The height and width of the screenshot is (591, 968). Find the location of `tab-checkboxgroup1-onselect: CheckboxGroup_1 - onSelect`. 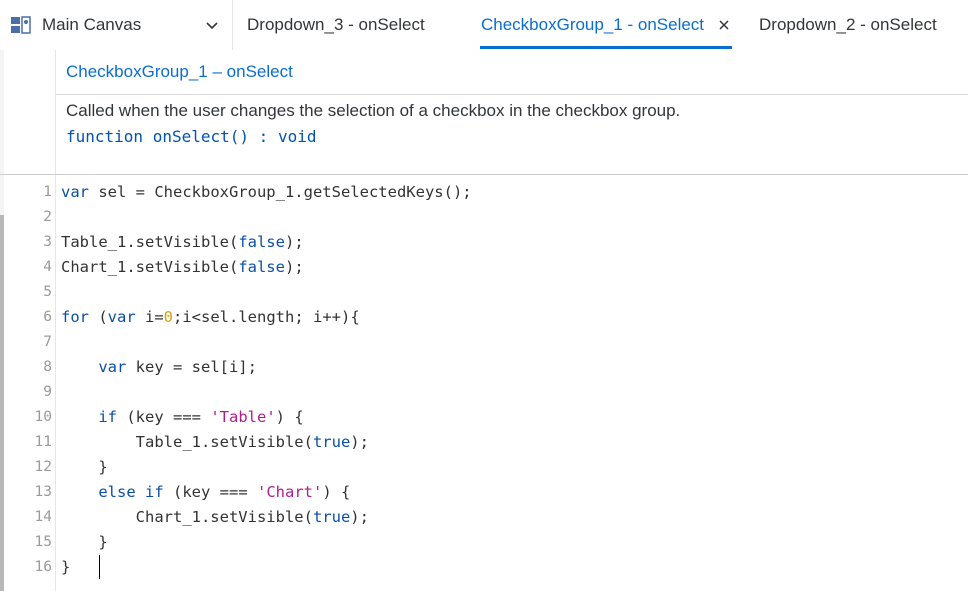

tab-checkboxgroup1-onselect: CheckboxGroup_1 - onSelect is located at coordinates (606, 25).